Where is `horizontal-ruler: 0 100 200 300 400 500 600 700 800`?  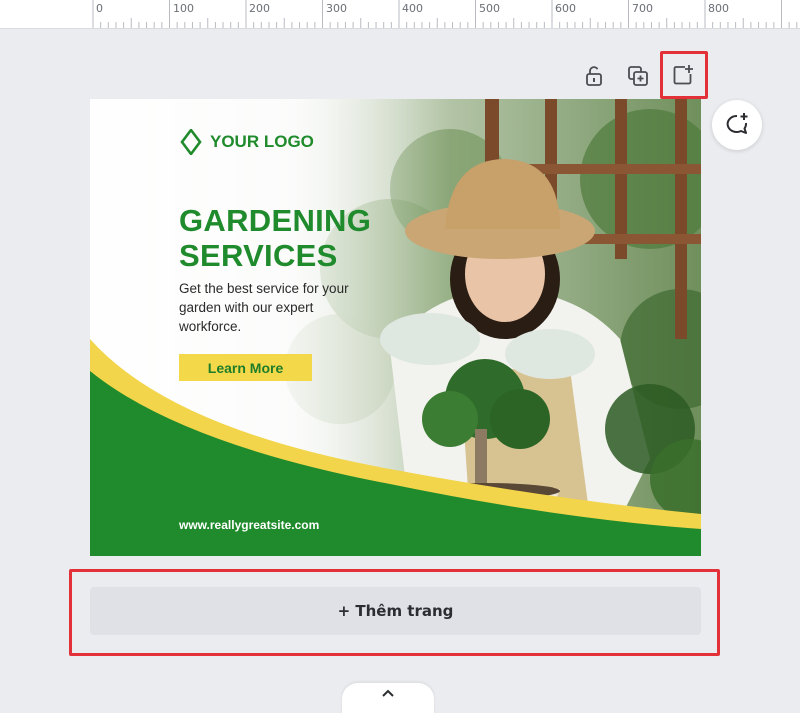
horizontal-ruler: 0 100 200 300 400 500 600 700 800 is located at coordinates (400, 14).